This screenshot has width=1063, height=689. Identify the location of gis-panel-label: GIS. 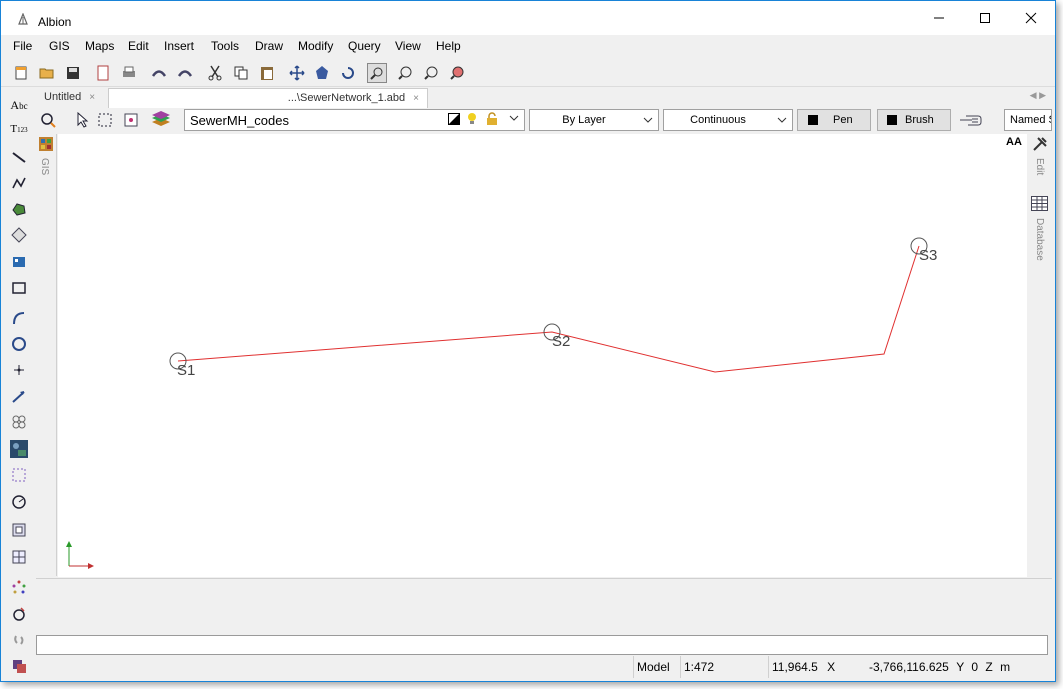
(44, 166).